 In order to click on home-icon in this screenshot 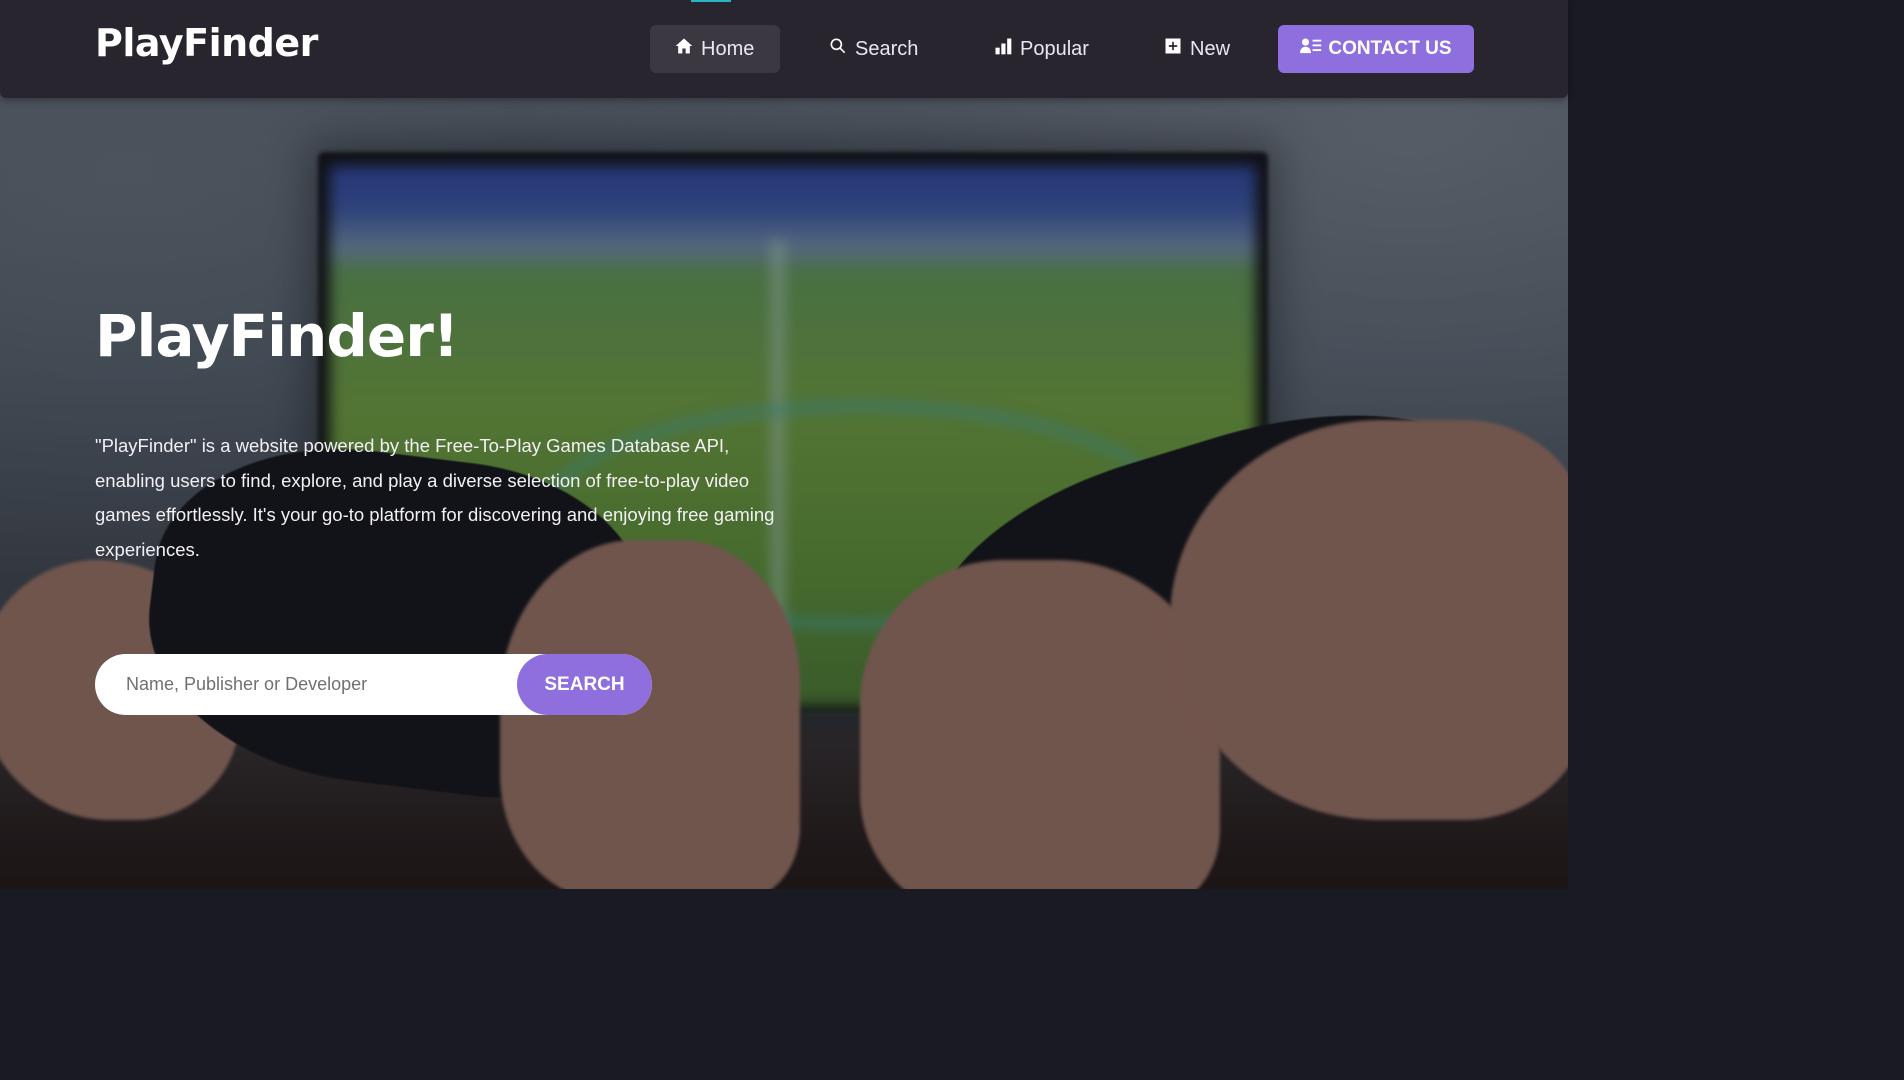, I will do `click(684, 49)`.